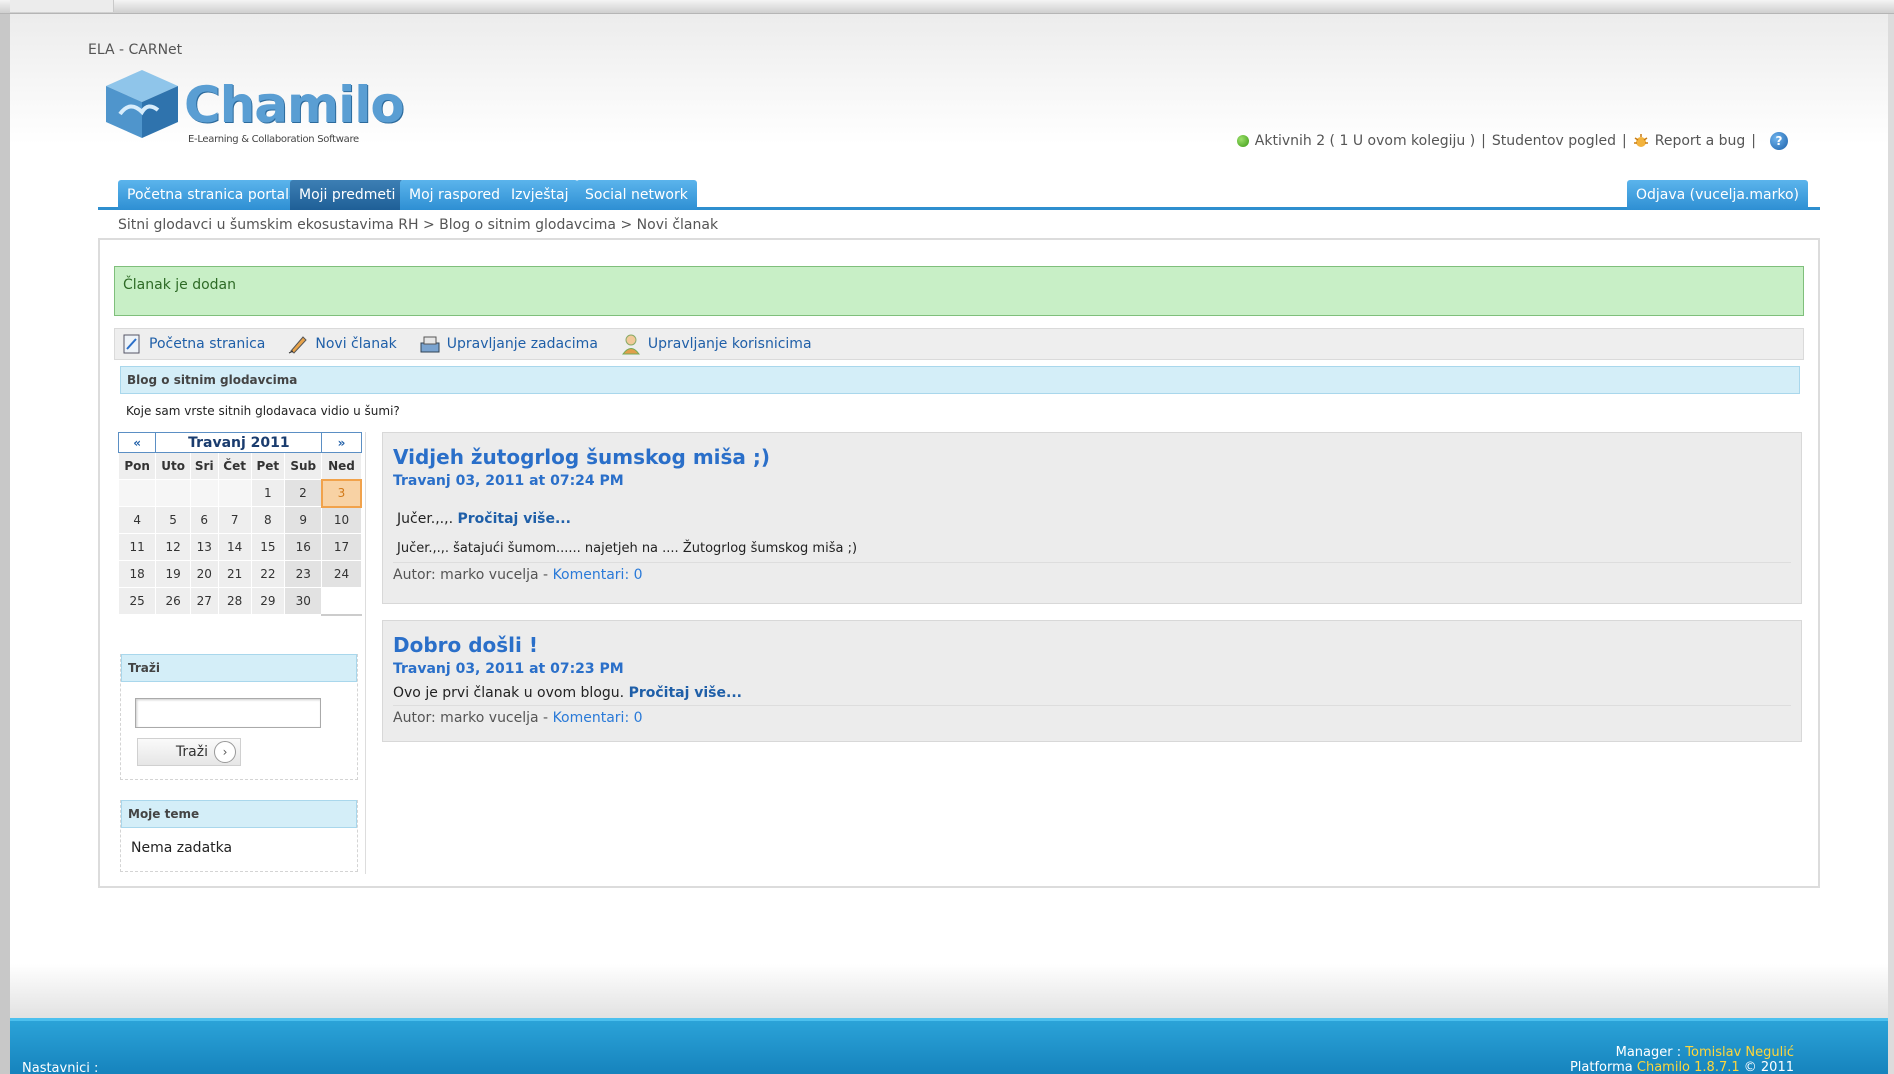  I want to click on calendar-day: 1, so click(267, 493).